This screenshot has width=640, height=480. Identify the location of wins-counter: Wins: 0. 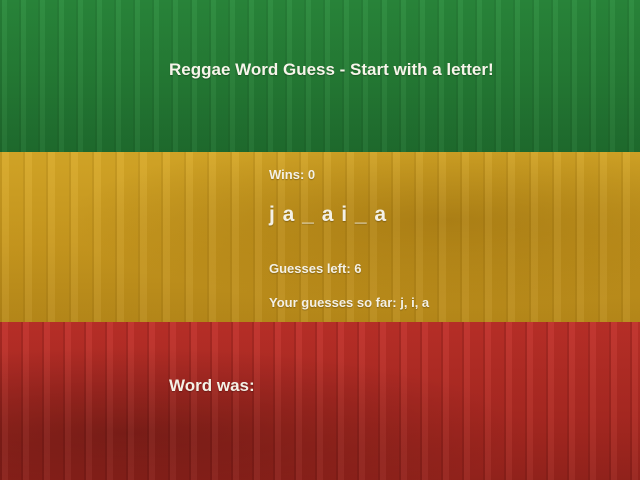
(292, 174).